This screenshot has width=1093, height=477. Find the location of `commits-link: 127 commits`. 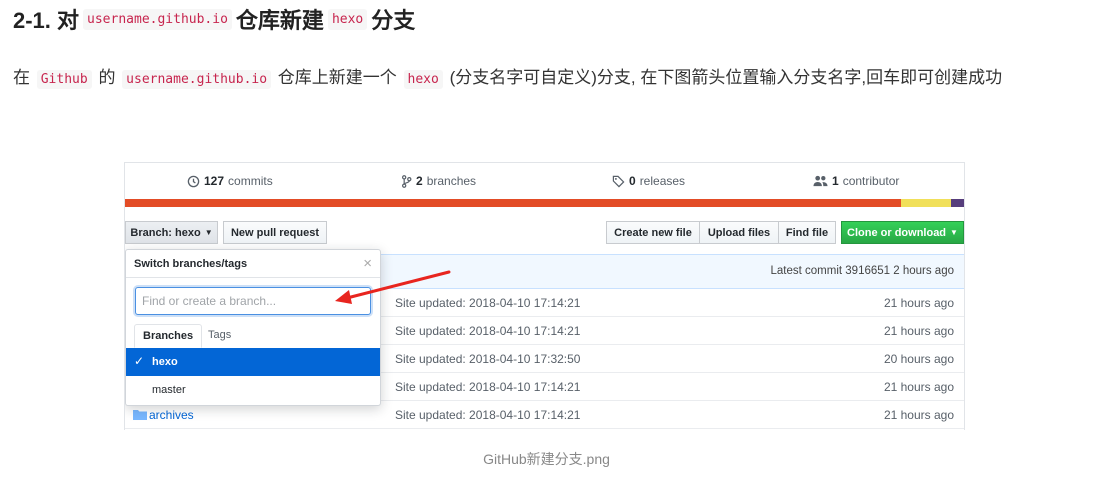

commits-link: 127 commits is located at coordinates (230, 181).